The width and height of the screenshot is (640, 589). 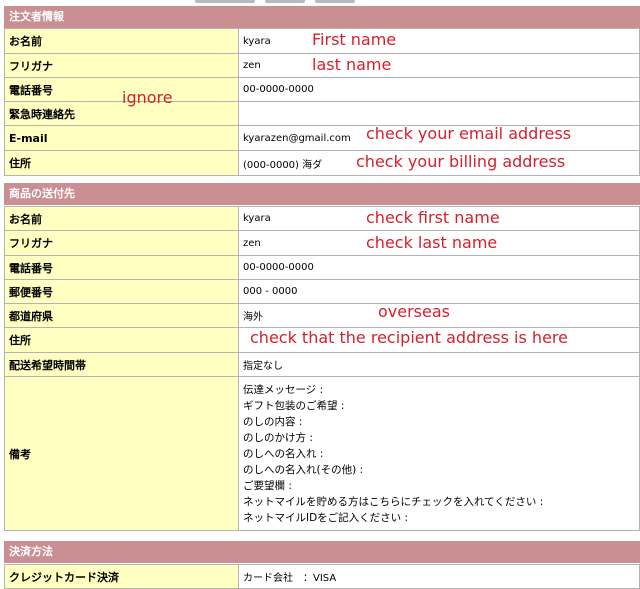 I want to click on delivery-time-value: 指定なし, so click(x=439, y=364).